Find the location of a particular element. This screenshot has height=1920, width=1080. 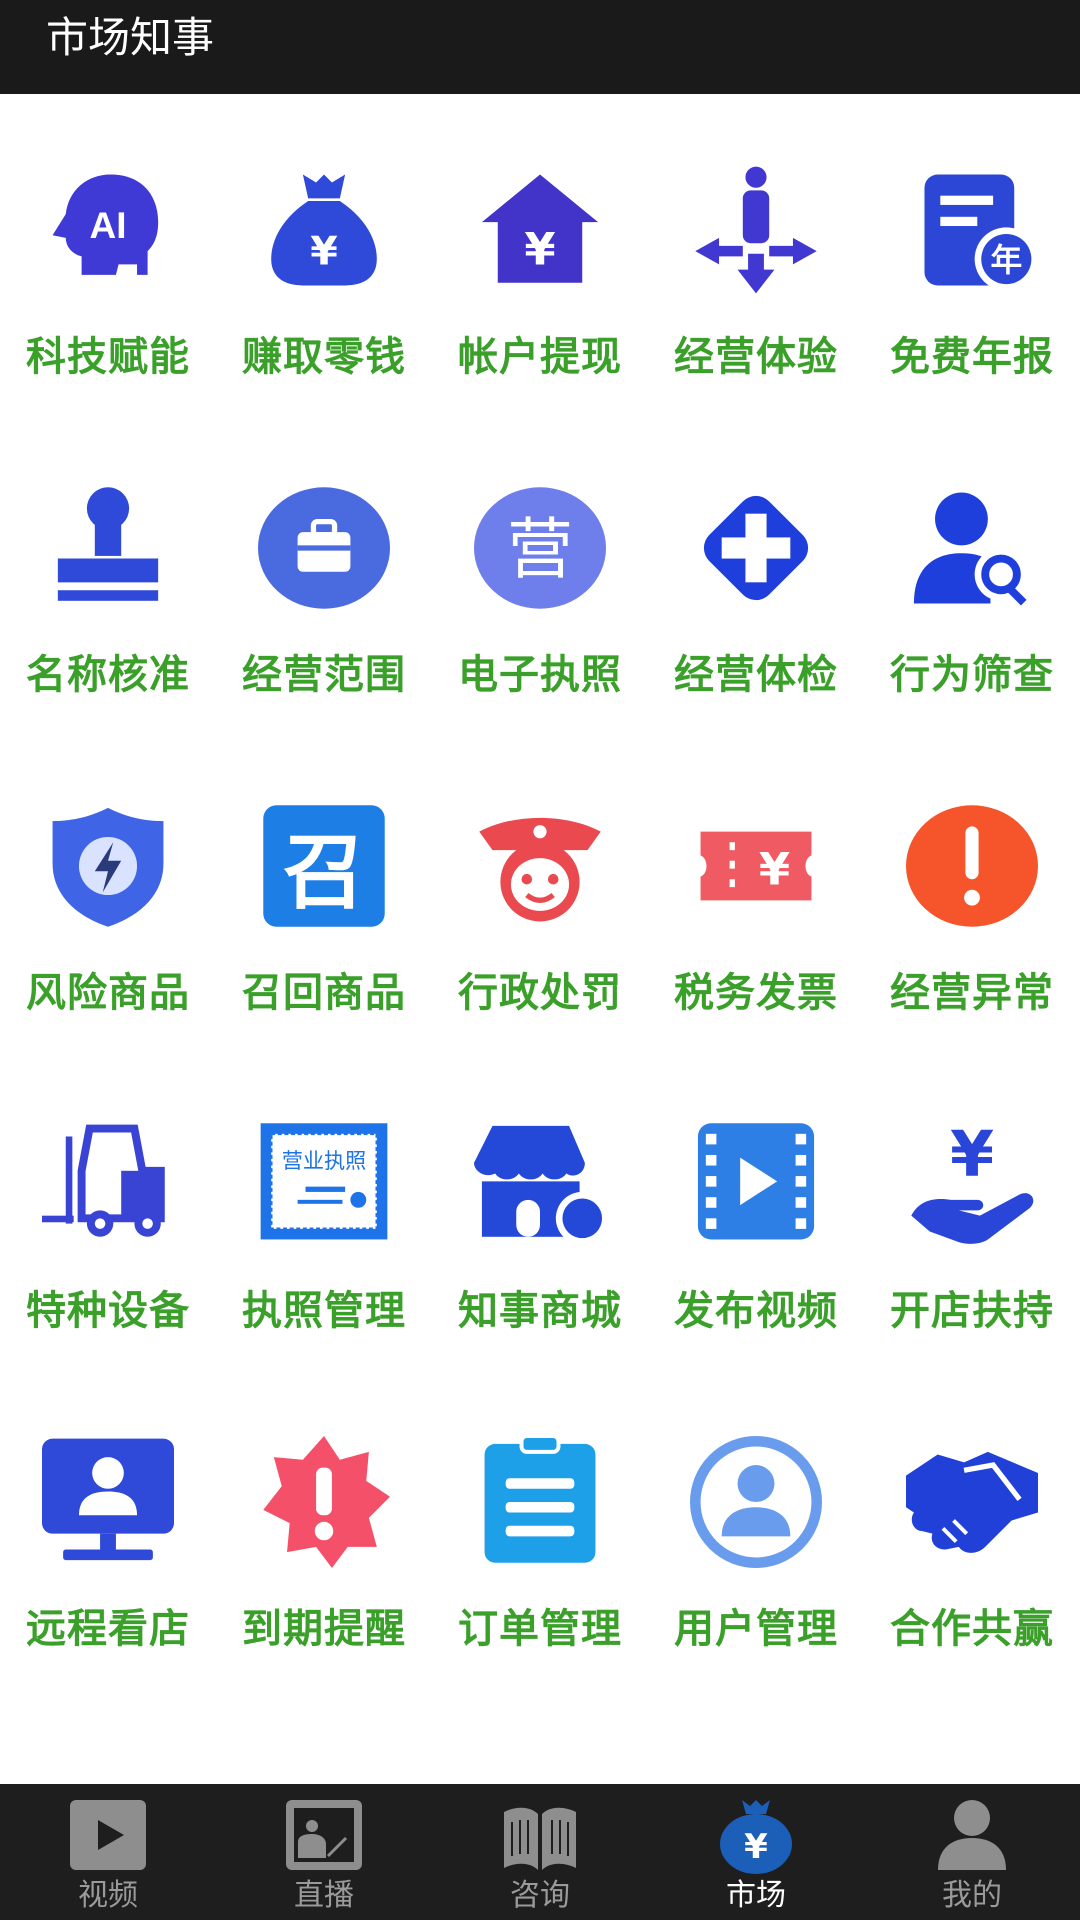

app-header: 市场知事 is located at coordinates (540, 47).